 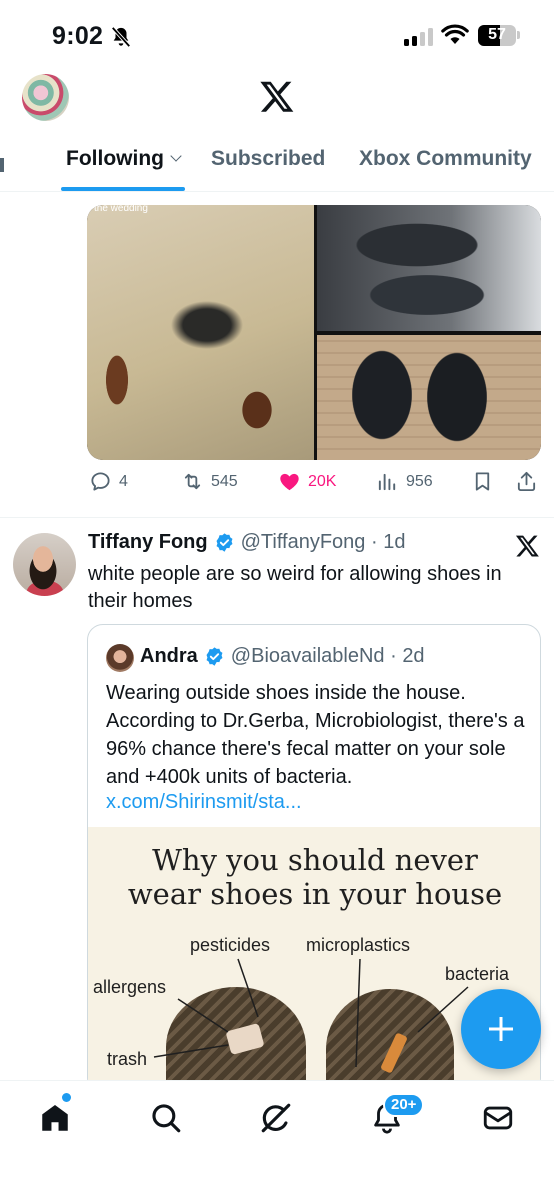 What do you see at coordinates (148, 542) in the screenshot?
I see `author-name: Tiffany Fong` at bounding box center [148, 542].